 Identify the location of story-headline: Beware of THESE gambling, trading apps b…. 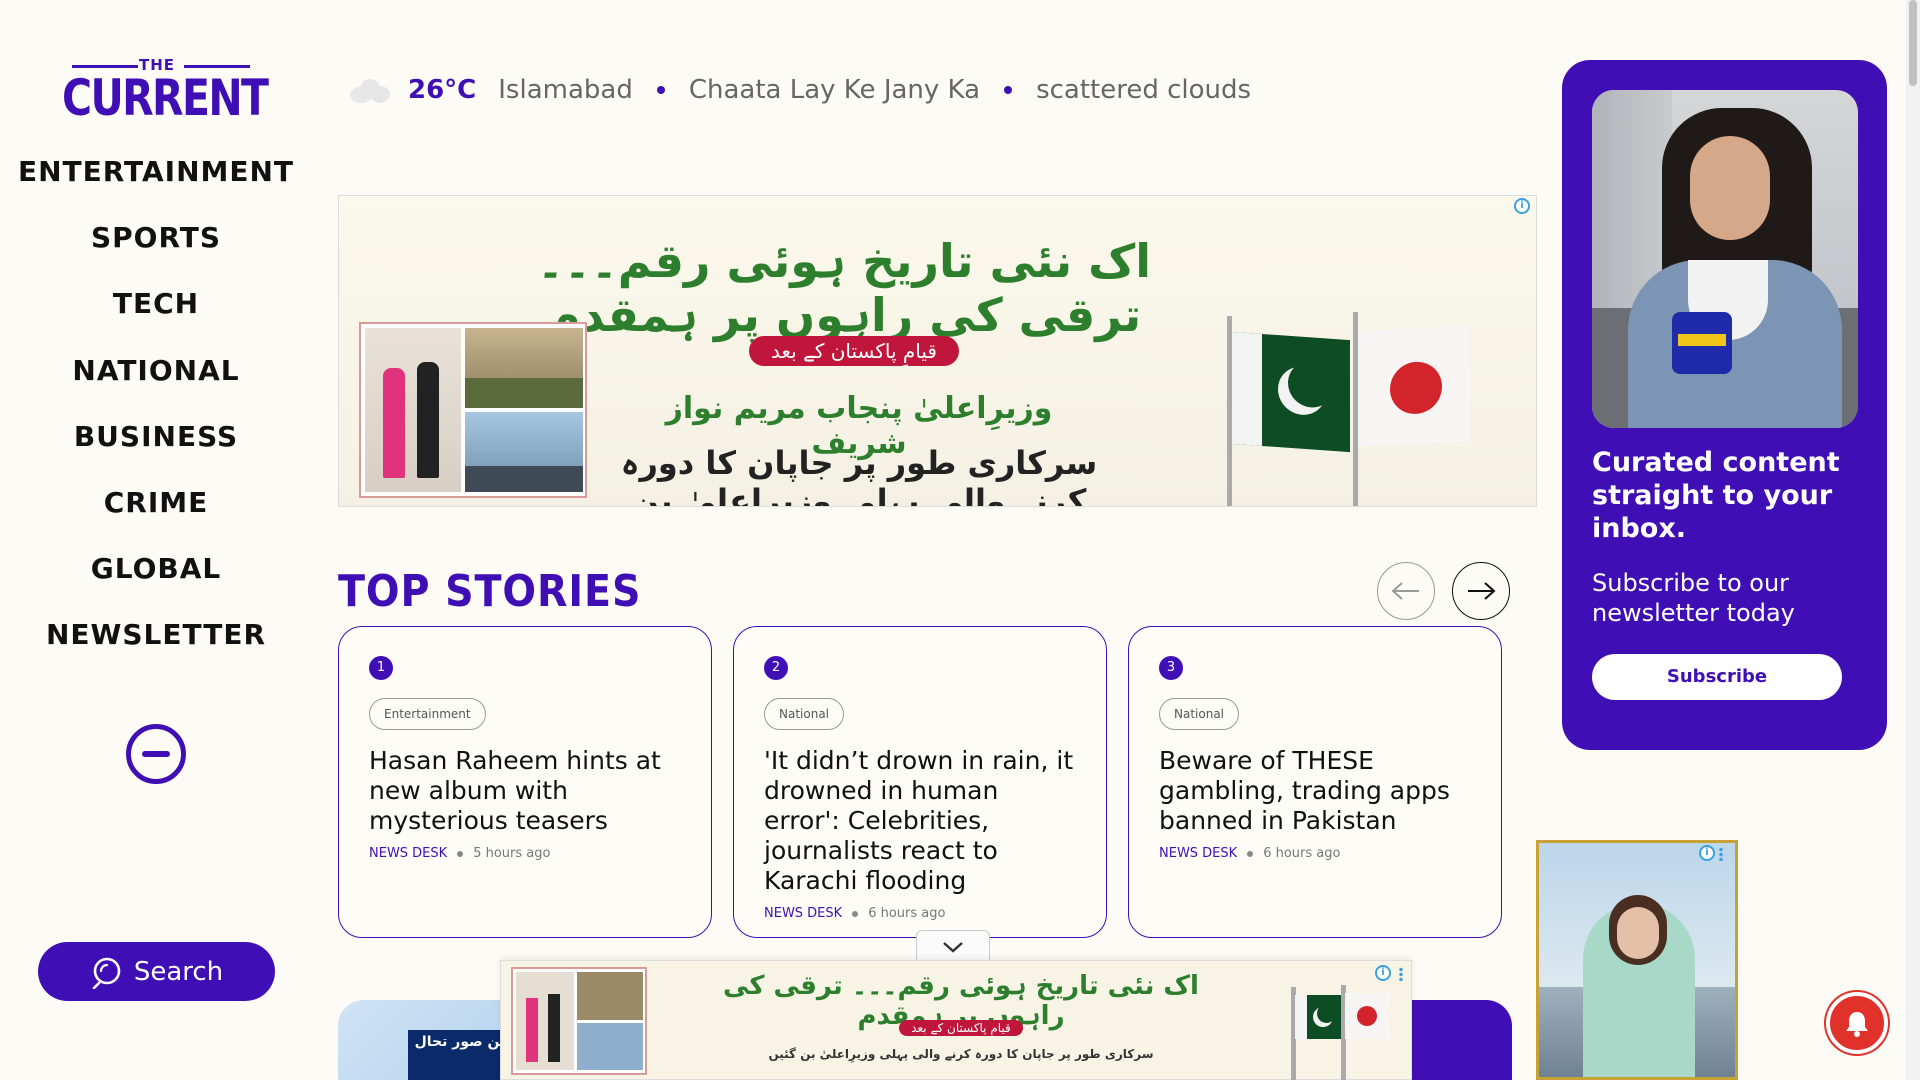
(1315, 791).